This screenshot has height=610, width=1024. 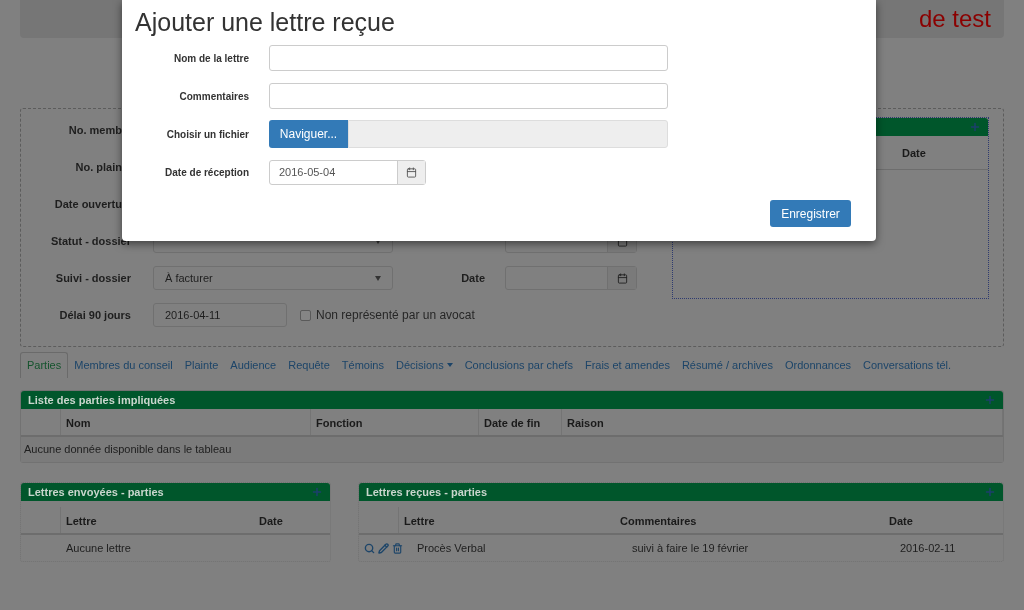 What do you see at coordinates (309, 365) in the screenshot?
I see `tab: Requête` at bounding box center [309, 365].